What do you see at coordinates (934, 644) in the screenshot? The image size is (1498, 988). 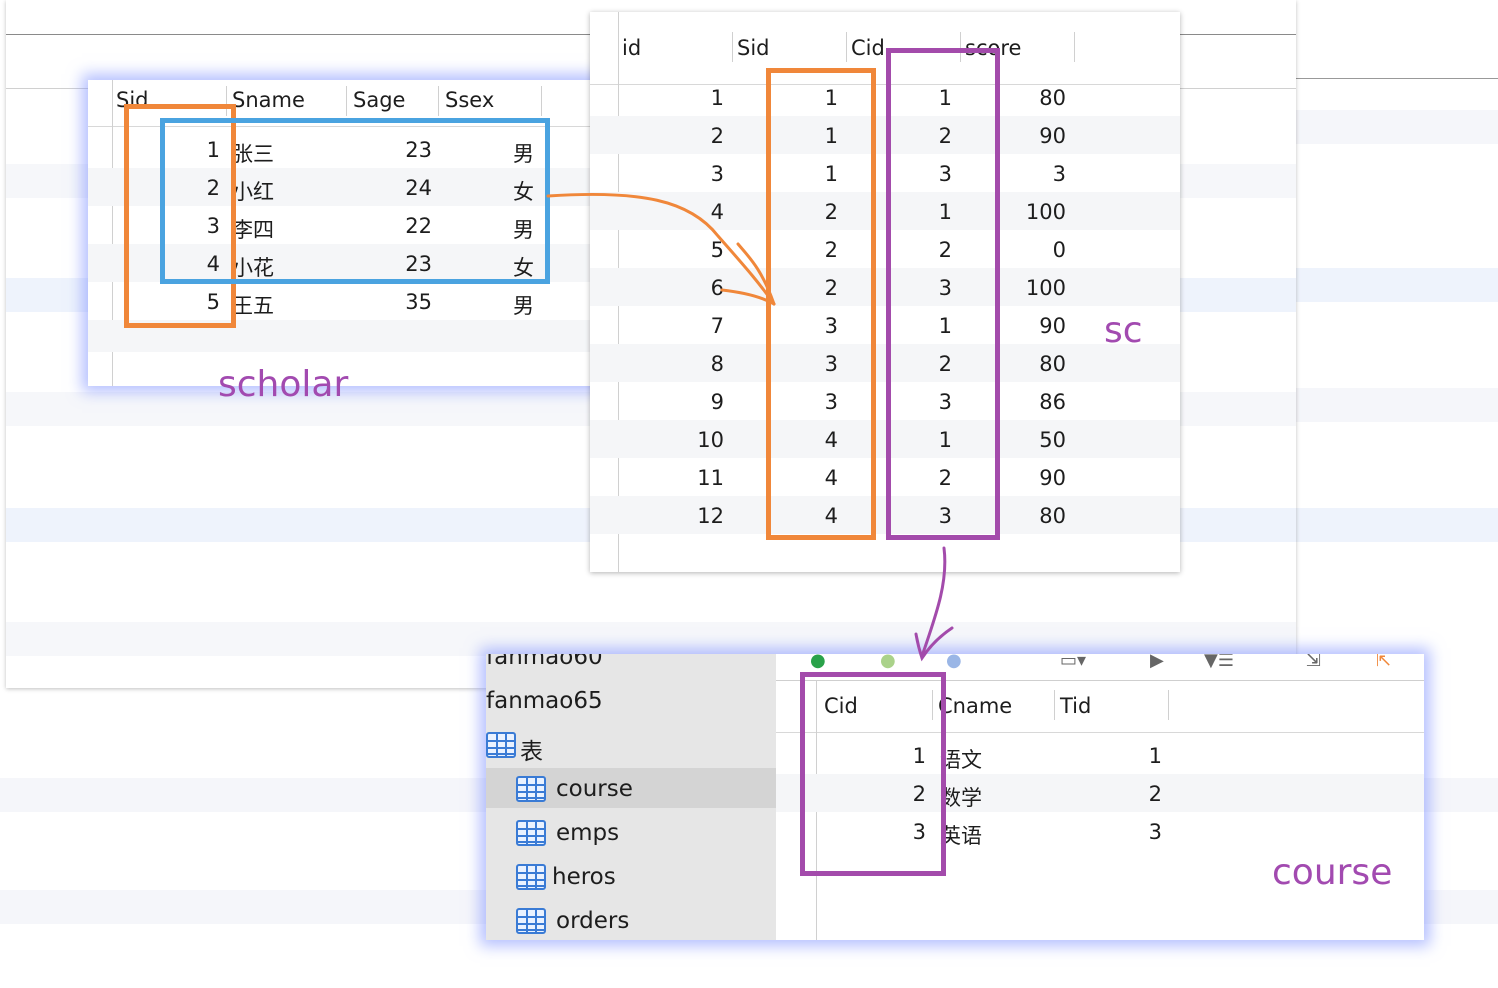 I see `purple-arrow-head` at bounding box center [934, 644].